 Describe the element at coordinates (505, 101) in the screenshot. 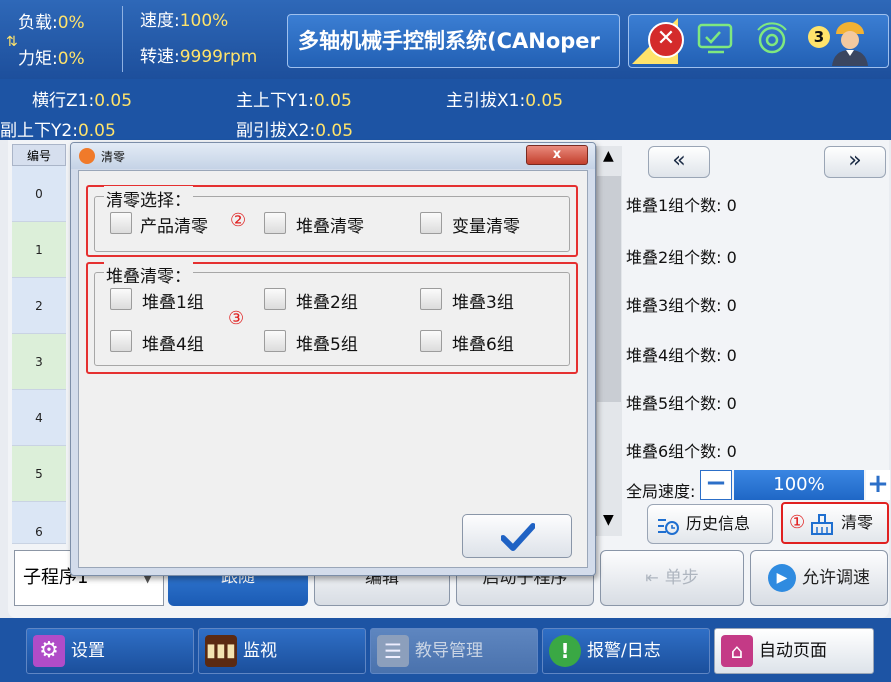

I see `axis-x1: 主引拔X1:0.05` at that location.